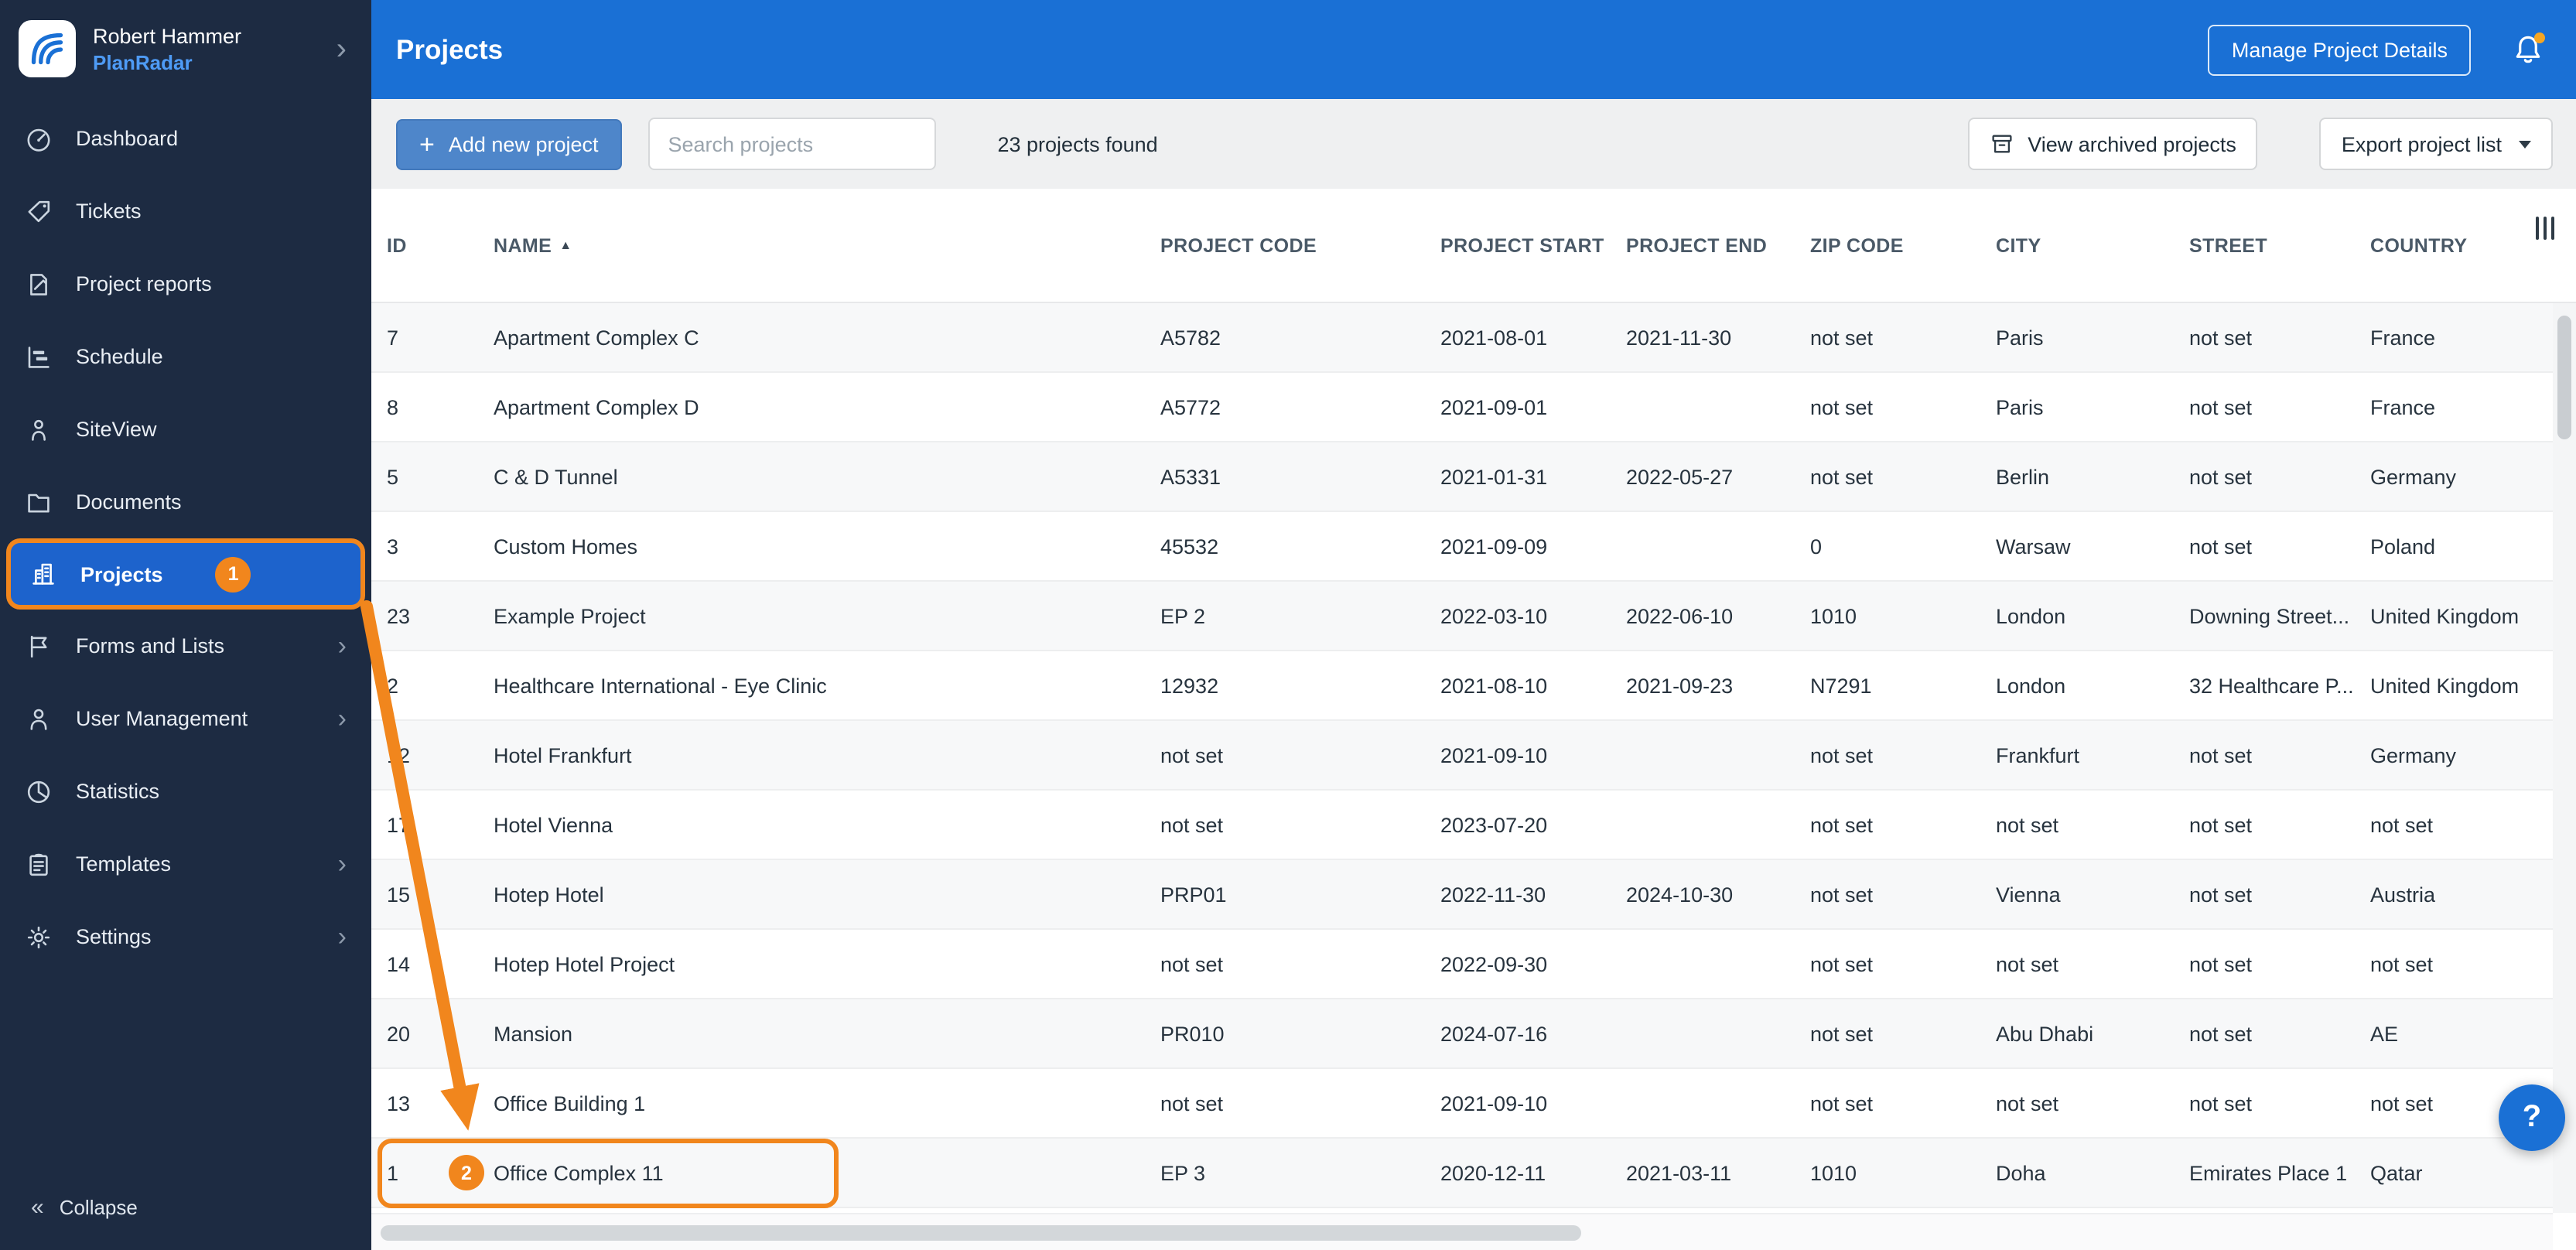 The image size is (2576, 1250). I want to click on dashboard-icon, so click(39, 138).